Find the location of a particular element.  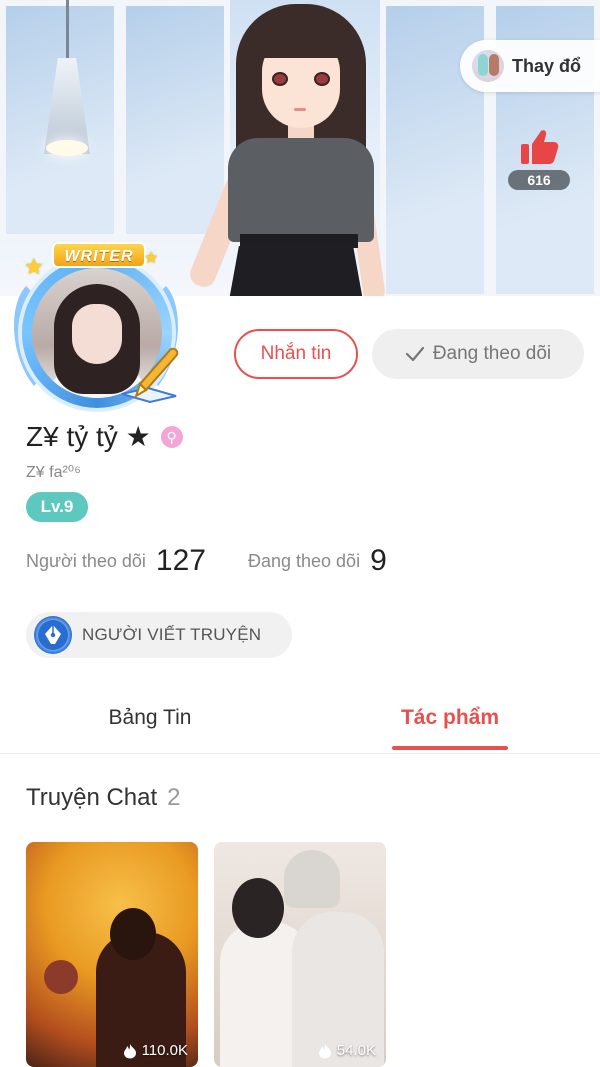

following-button: Đang theo dõi is located at coordinates (478, 354).